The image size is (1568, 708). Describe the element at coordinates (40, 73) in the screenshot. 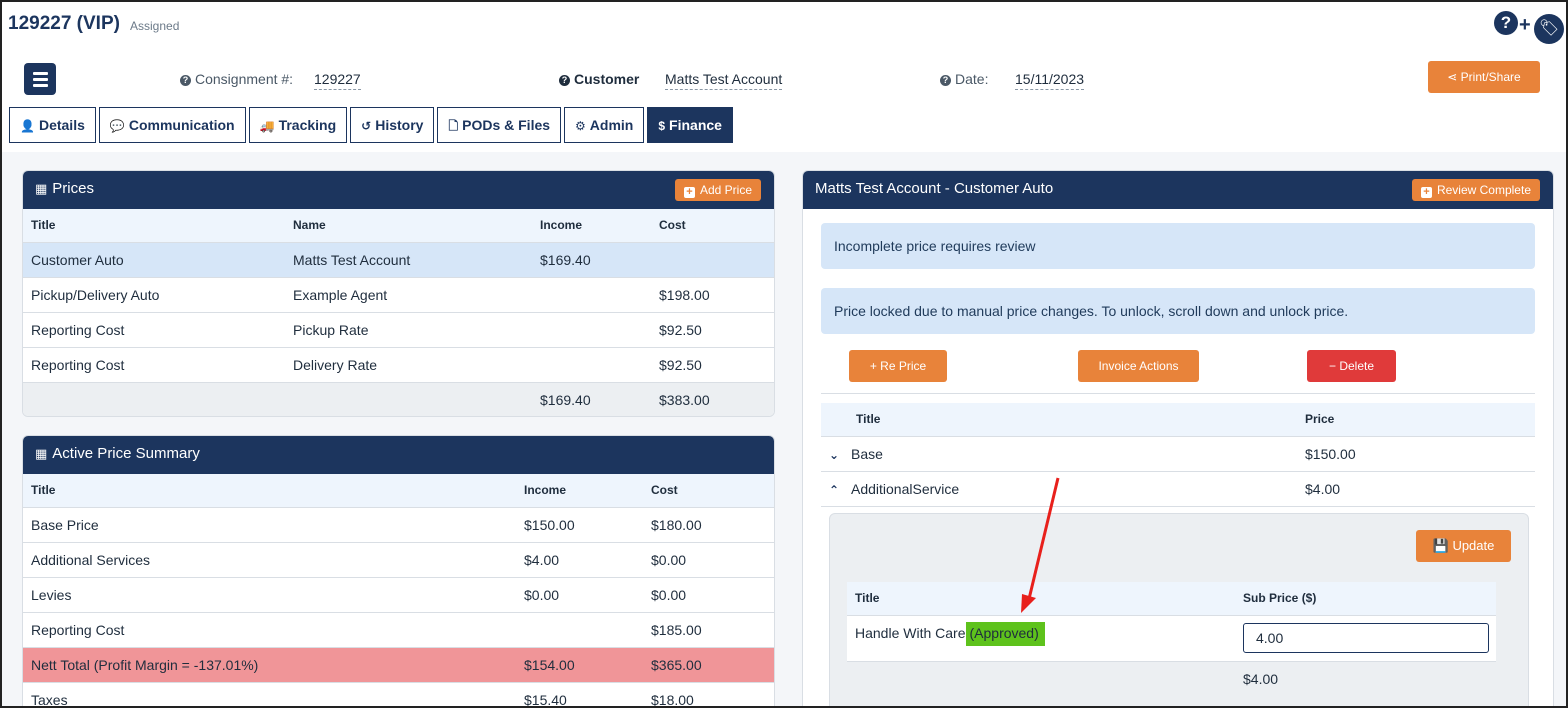

I see `hamburger-icon` at that location.